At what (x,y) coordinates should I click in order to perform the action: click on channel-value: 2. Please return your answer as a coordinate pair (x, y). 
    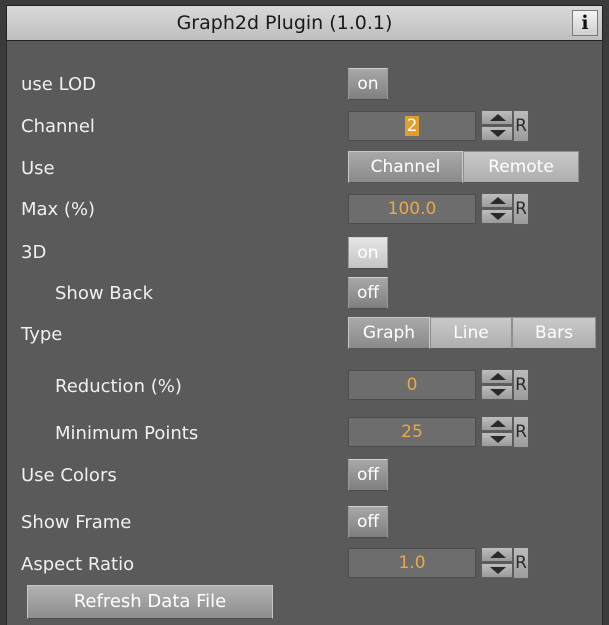
    Looking at the image, I should click on (412, 126).